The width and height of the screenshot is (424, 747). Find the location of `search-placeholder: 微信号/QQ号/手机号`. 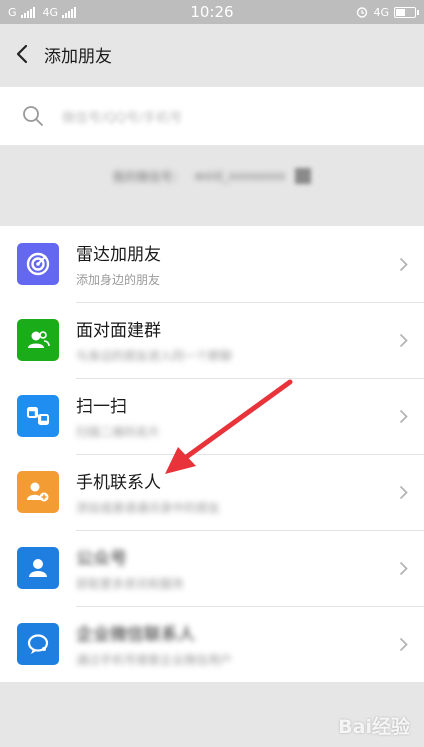

search-placeholder: 微信号/QQ号/手机号 is located at coordinates (122, 118).